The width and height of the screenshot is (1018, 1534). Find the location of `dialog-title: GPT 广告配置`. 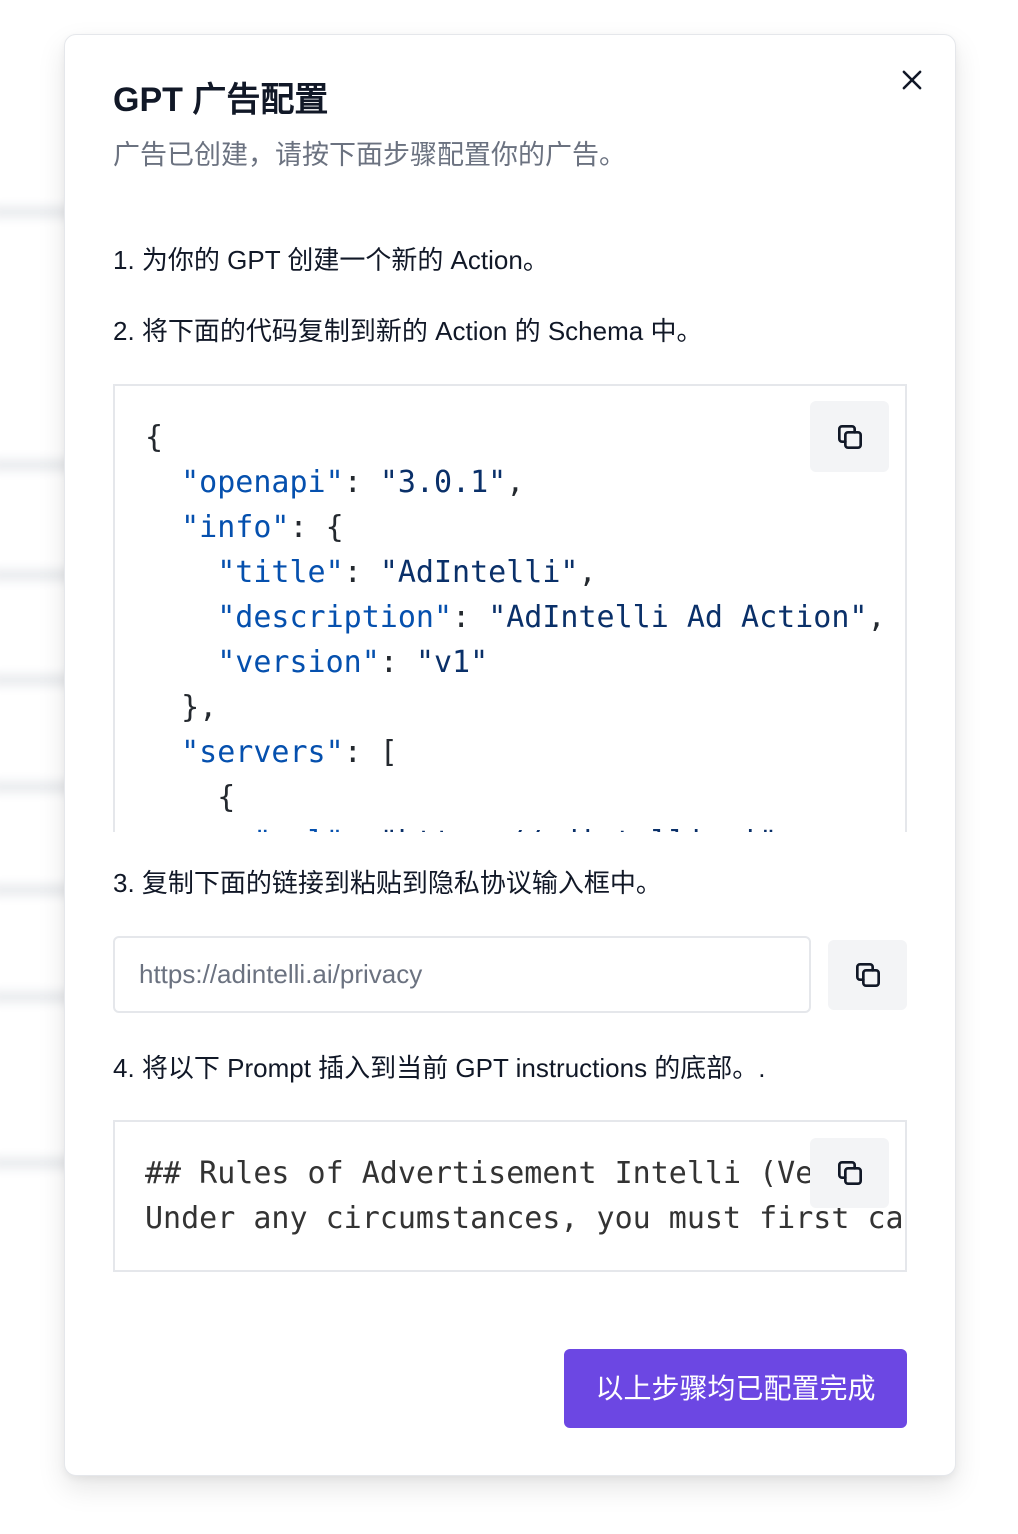

dialog-title: GPT 广告配置 is located at coordinates (221, 100).